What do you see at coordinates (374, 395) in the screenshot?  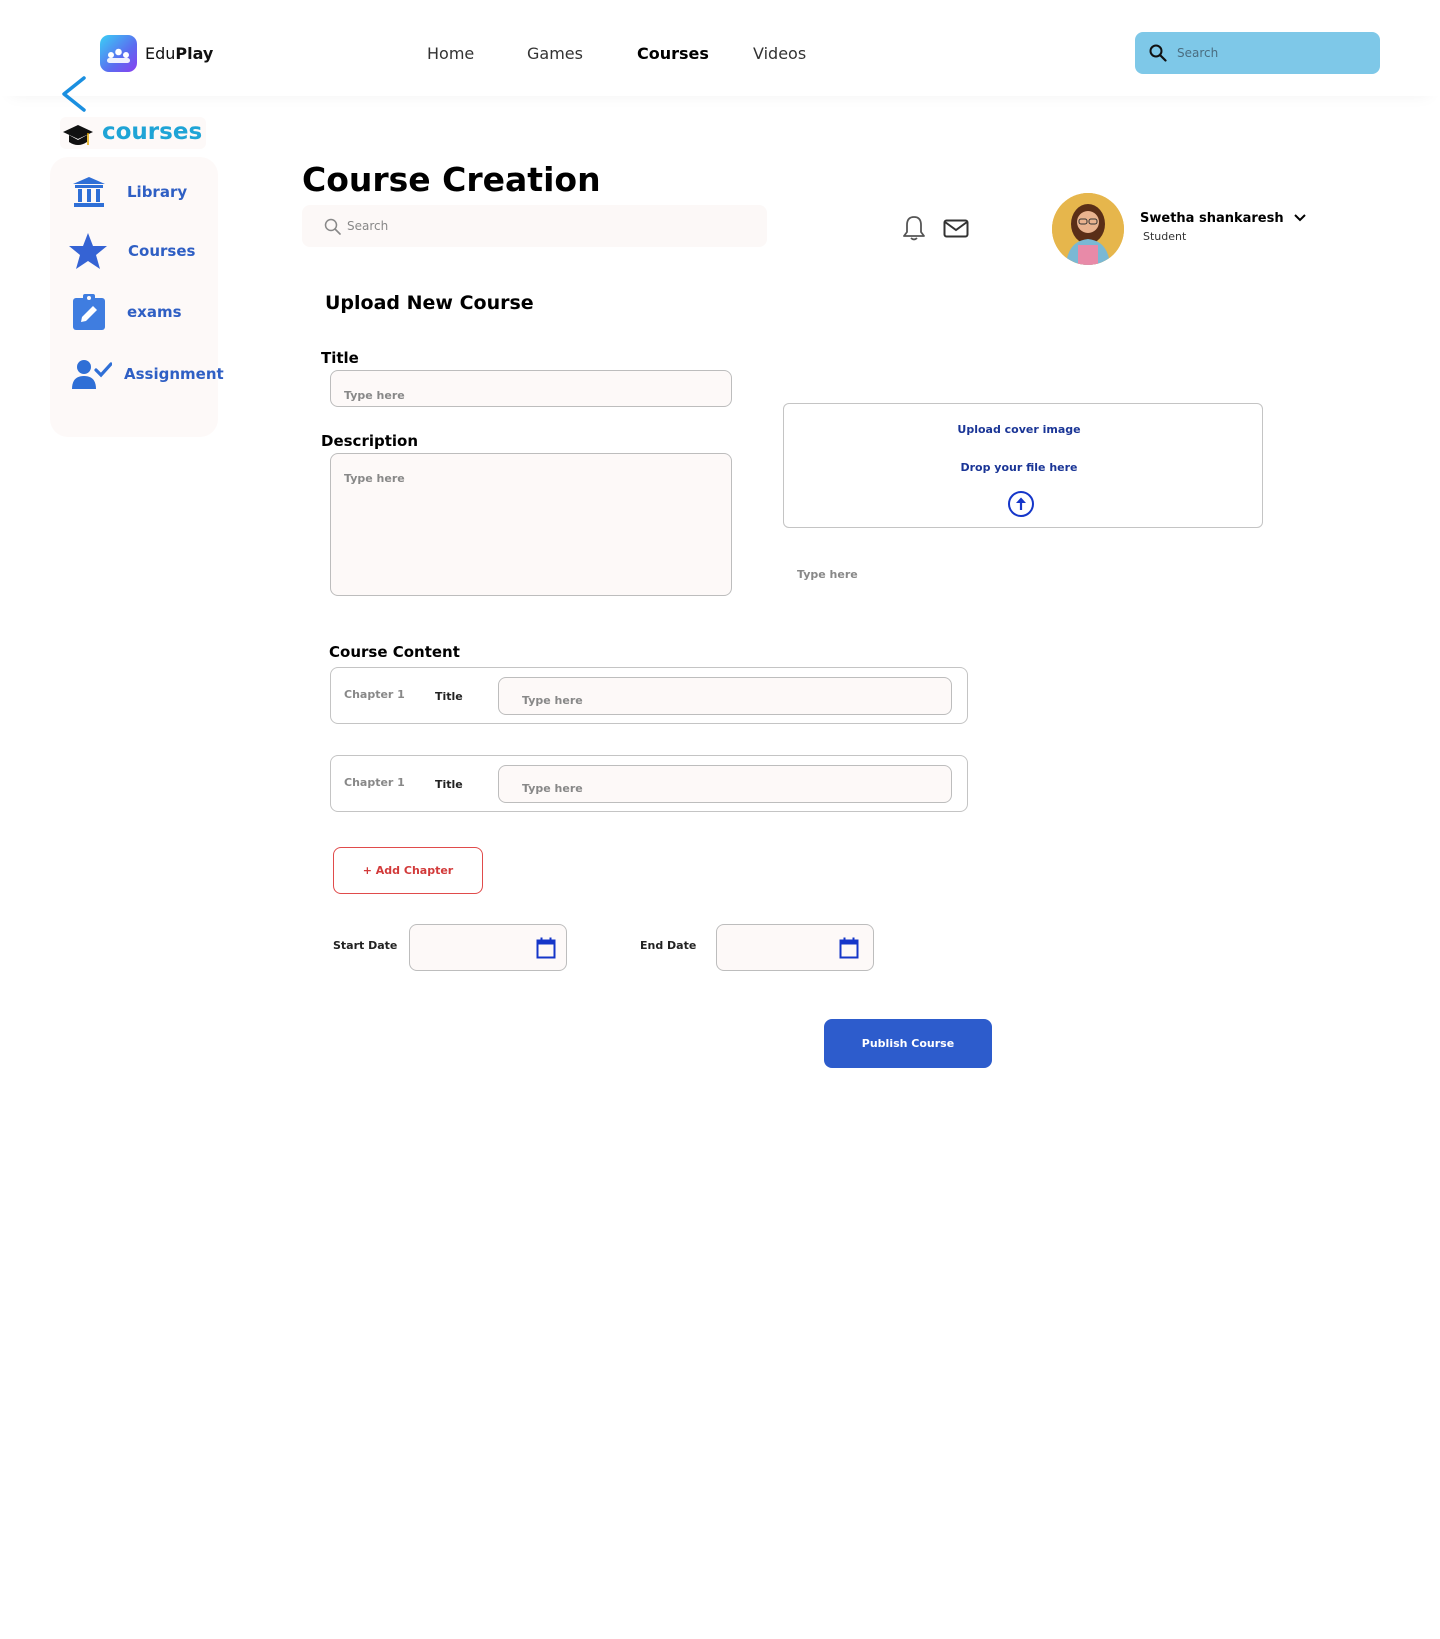 I see `title-input-placeholder: Type here` at bounding box center [374, 395].